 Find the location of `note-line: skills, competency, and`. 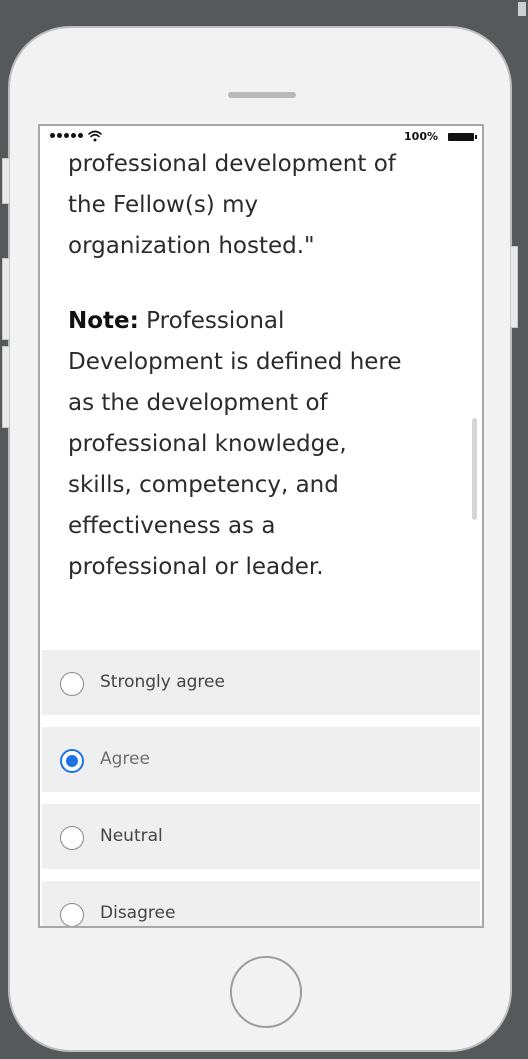

note-line: skills, competency, and is located at coordinates (203, 485).